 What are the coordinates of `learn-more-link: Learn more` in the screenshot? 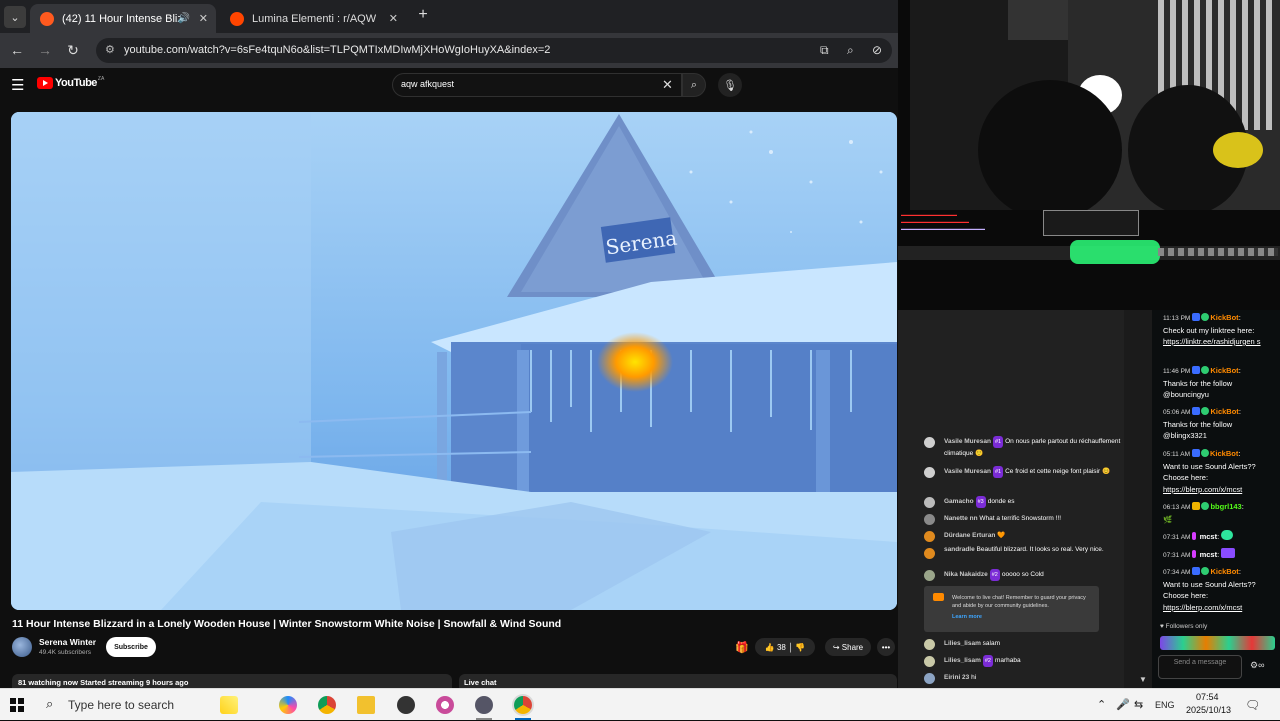 It's located at (1022, 617).